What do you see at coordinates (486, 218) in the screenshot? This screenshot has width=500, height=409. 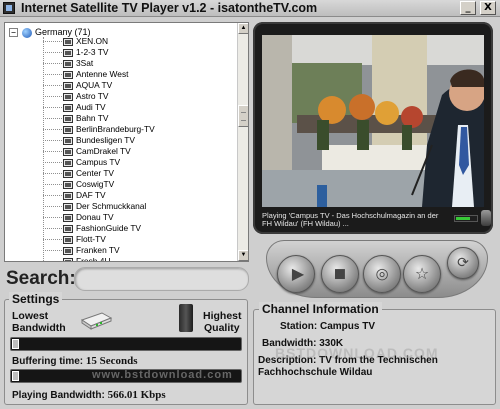 I see `volume-knob` at bounding box center [486, 218].